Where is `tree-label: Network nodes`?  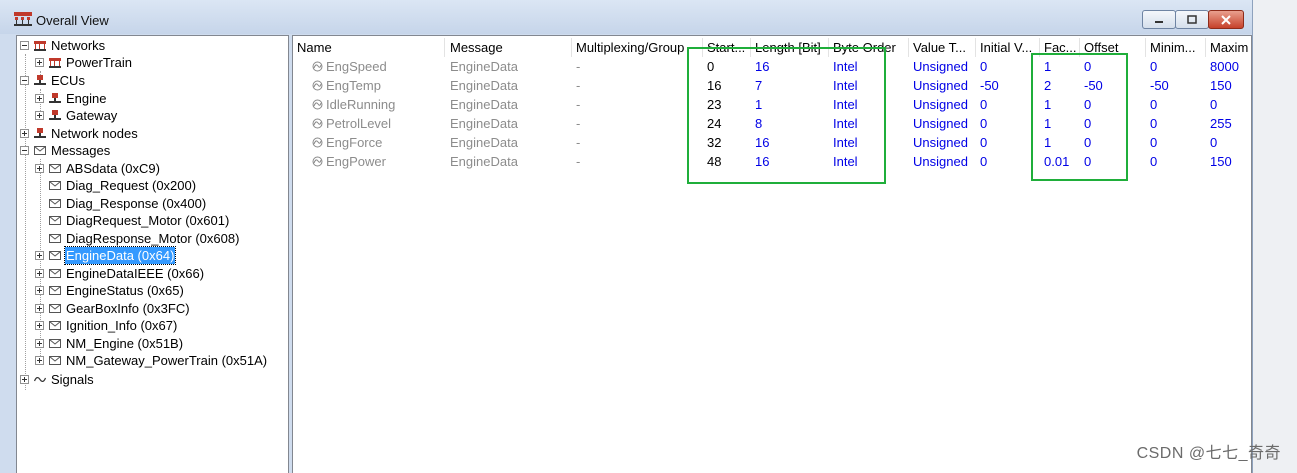 tree-label: Network nodes is located at coordinates (94, 133).